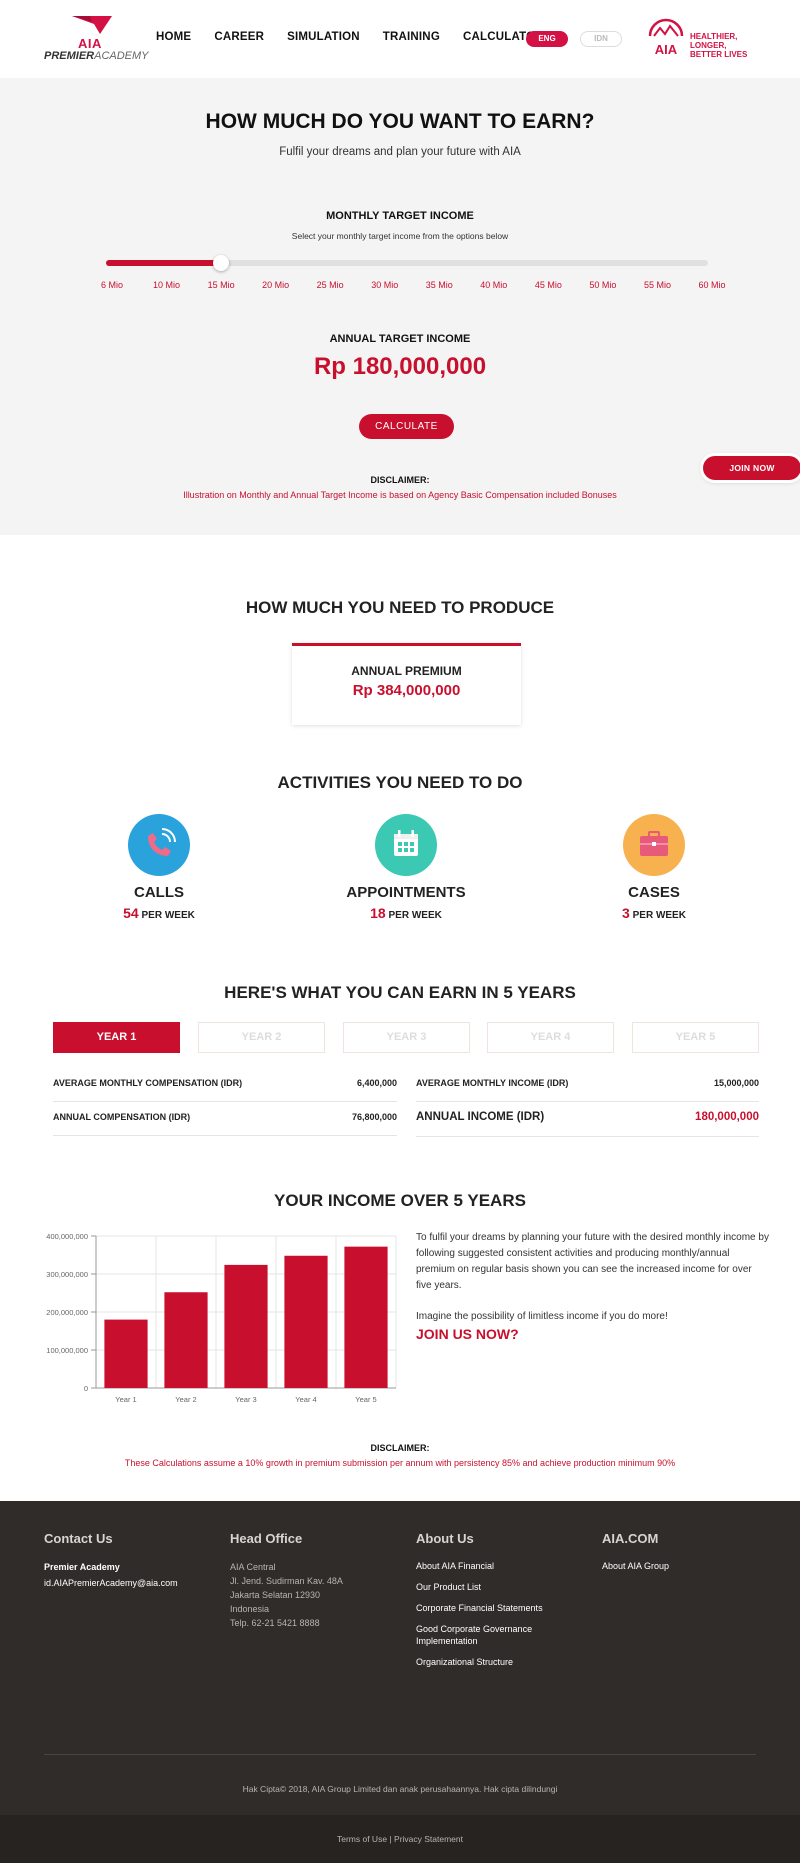 This screenshot has height=1863, width=800. What do you see at coordinates (415, 915) in the screenshot?
I see `appointments-unit: PER WEEK` at bounding box center [415, 915].